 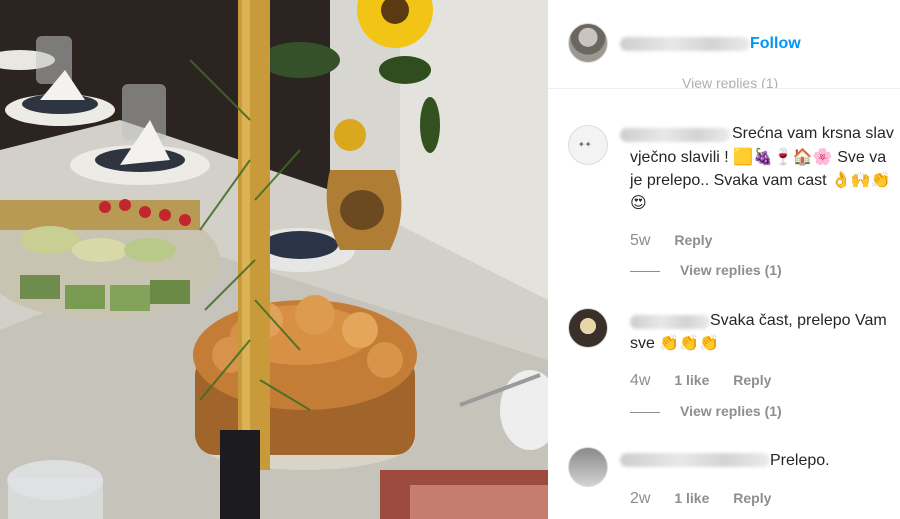 I want to click on comment-text: Prelepo., so click(x=800, y=460).